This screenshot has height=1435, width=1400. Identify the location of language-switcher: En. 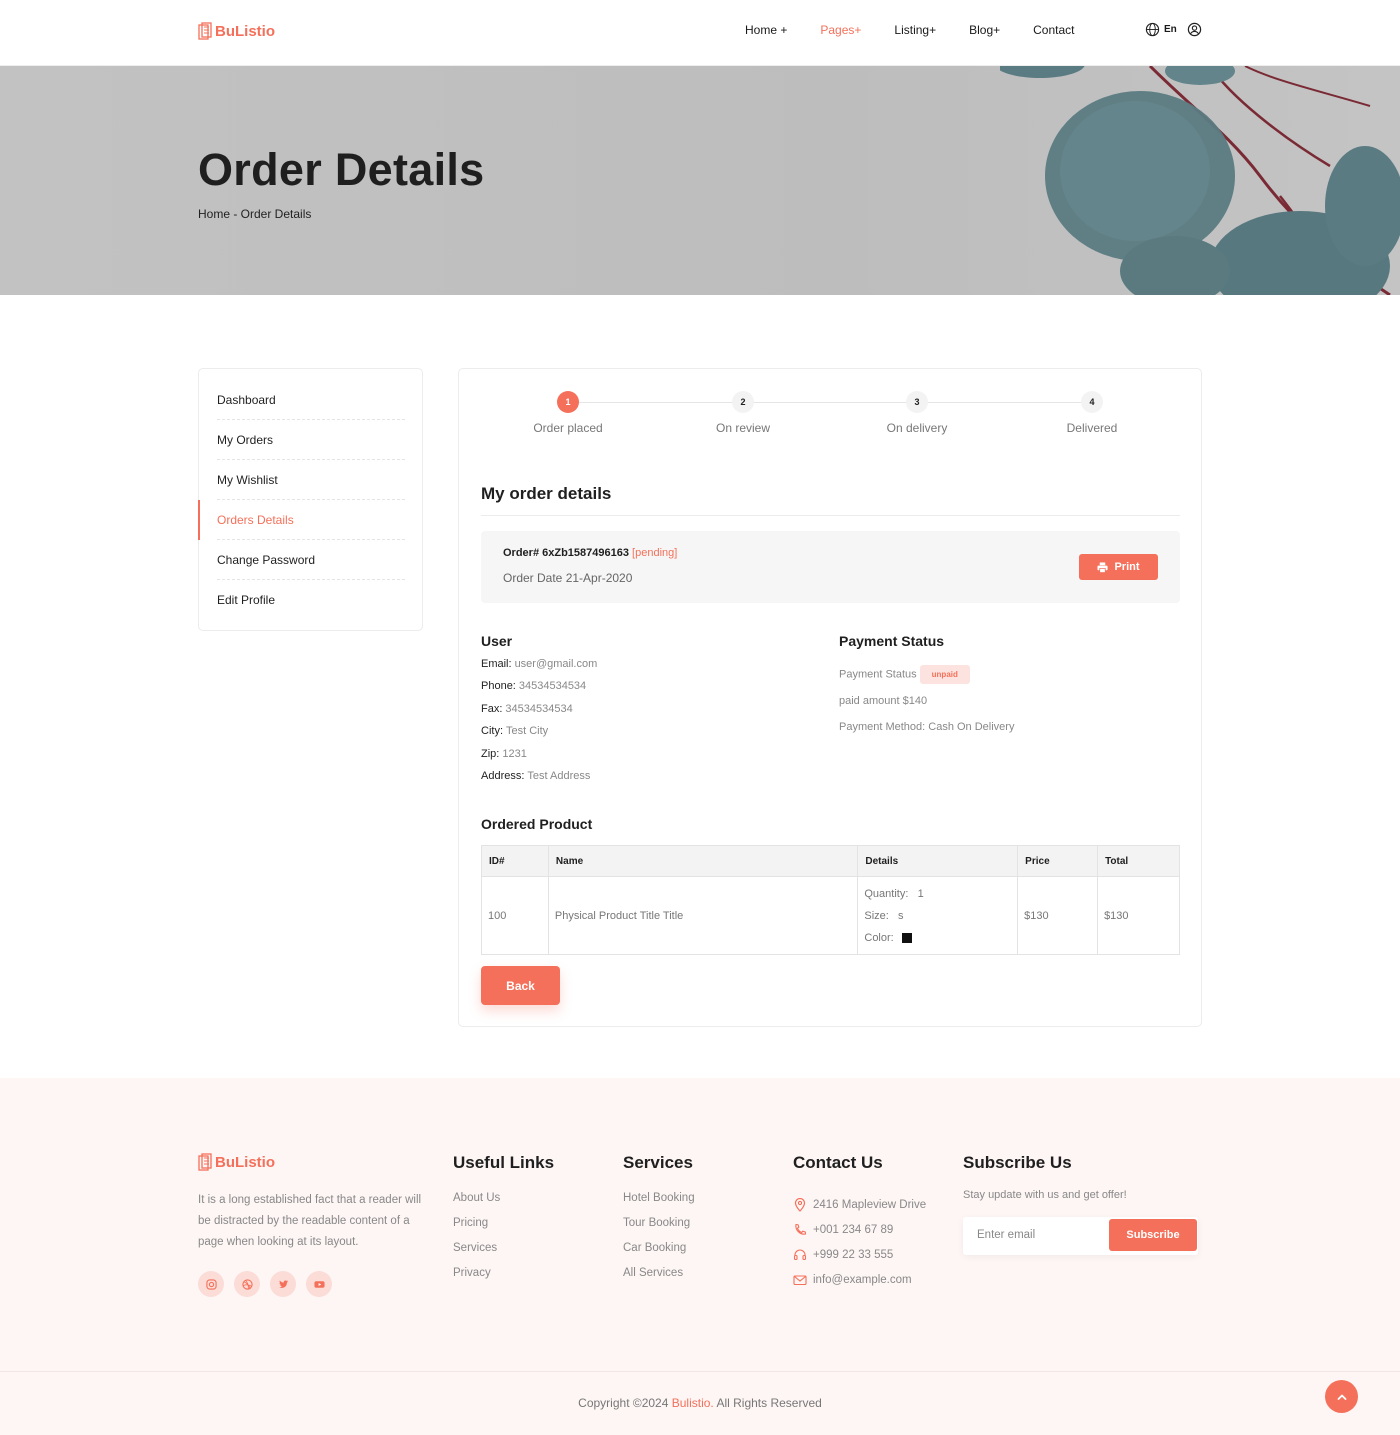
(1161, 29).